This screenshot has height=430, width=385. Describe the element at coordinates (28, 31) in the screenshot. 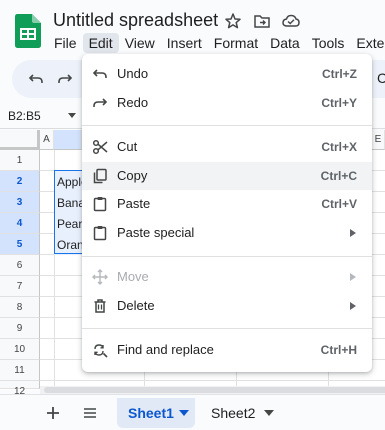

I see `sheets-logo-icon` at that location.